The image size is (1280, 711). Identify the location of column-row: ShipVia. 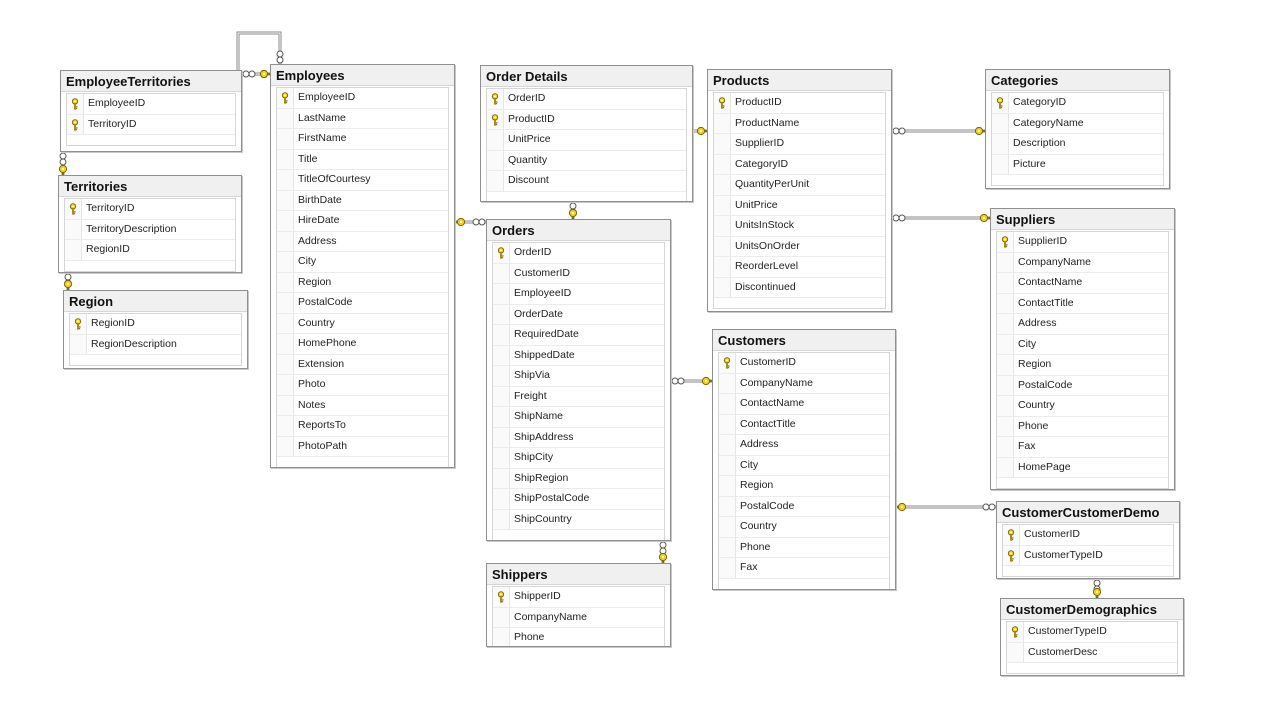
(578, 376).